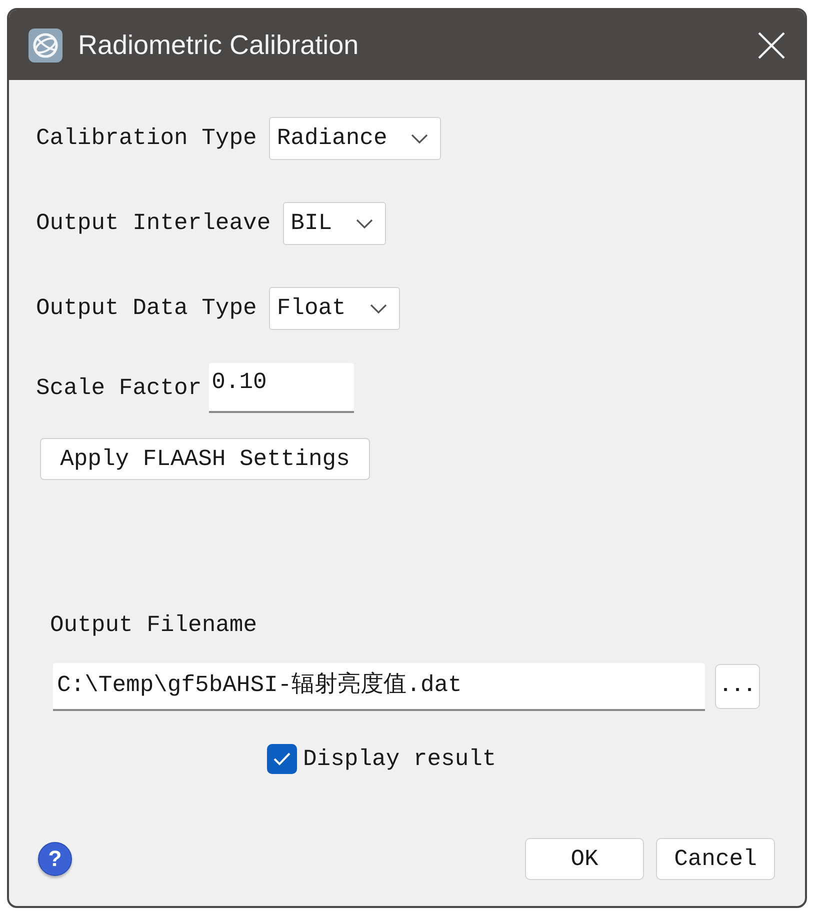 Image resolution: width=814 pixels, height=916 pixels. Describe the element at coordinates (218, 45) in the screenshot. I see `window-title: Radiometric Calibration` at that location.